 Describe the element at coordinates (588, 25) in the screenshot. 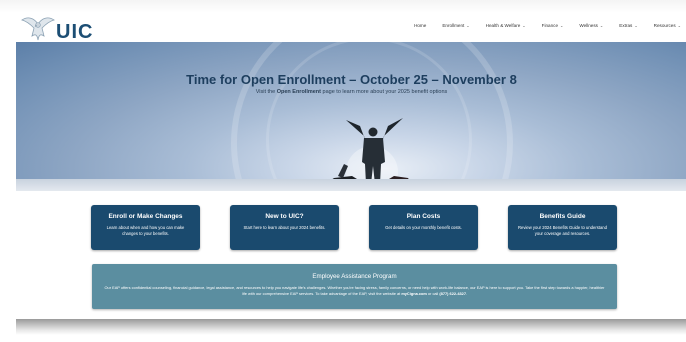

I see `nav-wellness-label: Wellness` at that location.